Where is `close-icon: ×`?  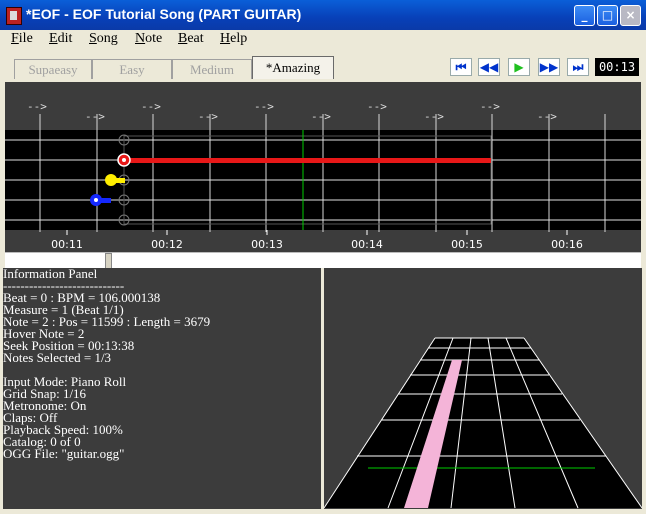 close-icon: × is located at coordinates (630, 15).